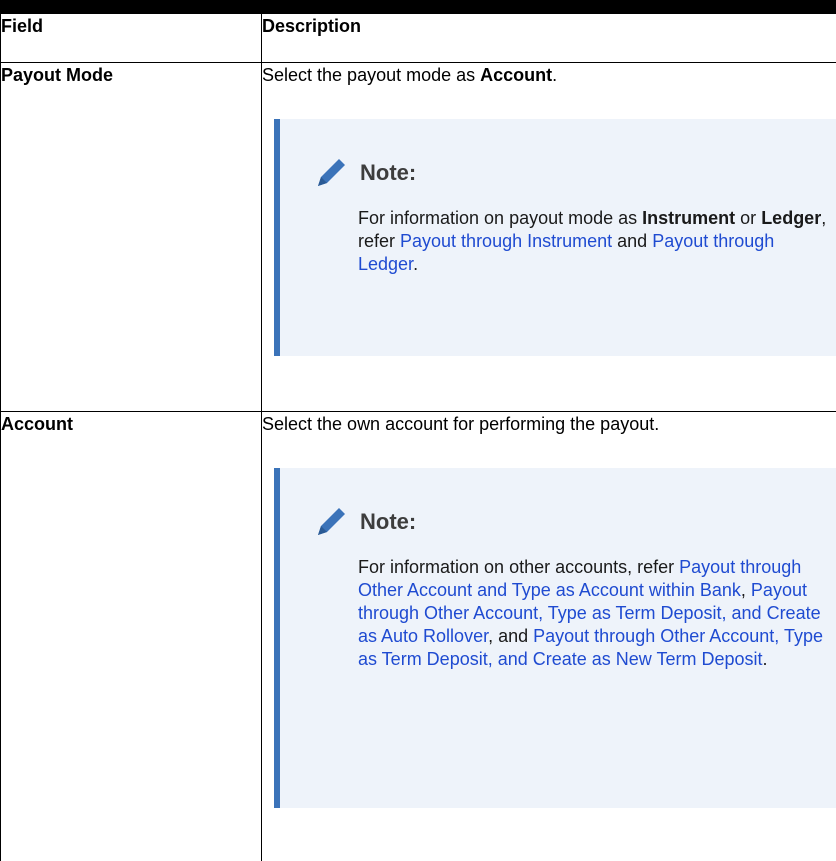 This screenshot has height=861, width=836. What do you see at coordinates (418, 7) in the screenshot?
I see `top-rule` at bounding box center [418, 7].